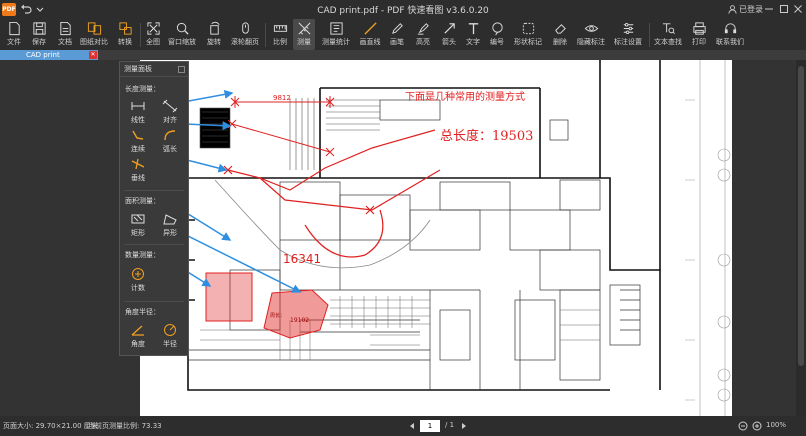 This screenshot has height=436, width=806. Describe the element at coordinates (304, 34) in the screenshot. I see `measure-button: 测量` at that location.